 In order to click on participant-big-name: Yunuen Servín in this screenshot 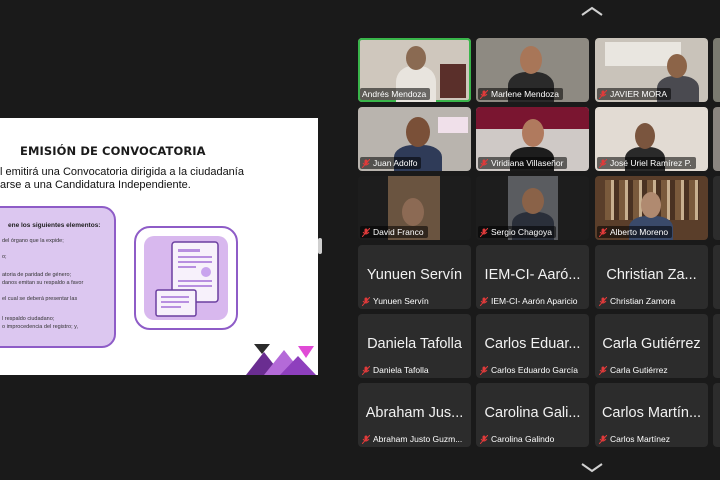, I will do `click(414, 275)`.